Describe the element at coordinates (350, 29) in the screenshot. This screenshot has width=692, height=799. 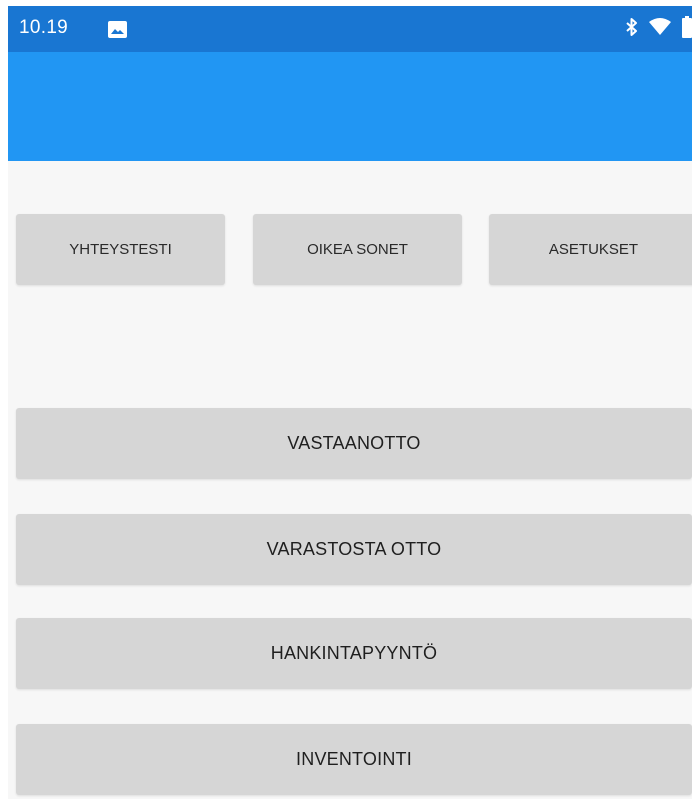
I see `status-bar: 10.19` at that location.